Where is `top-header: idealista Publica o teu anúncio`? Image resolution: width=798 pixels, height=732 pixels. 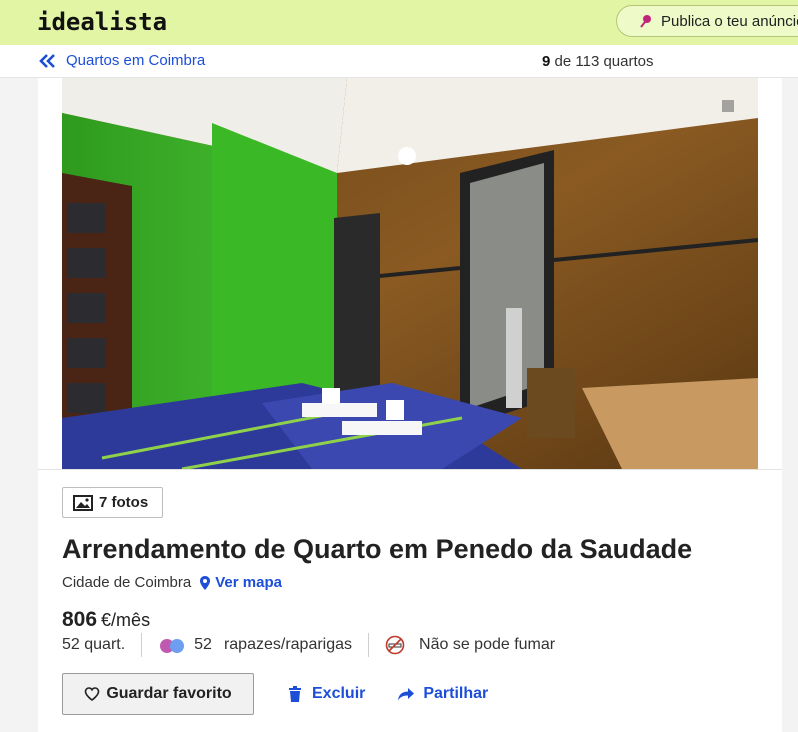 top-header: idealista Publica o teu anúncio is located at coordinates (399, 22).